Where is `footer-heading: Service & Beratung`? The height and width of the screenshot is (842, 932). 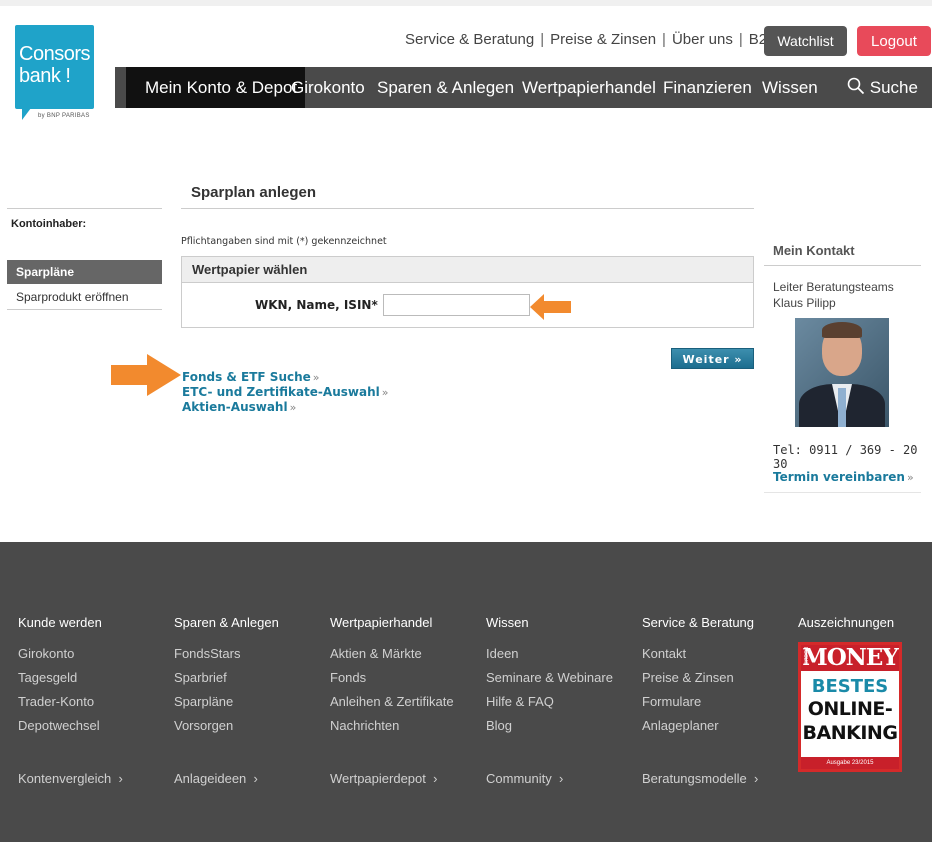
footer-heading: Service & Beratung is located at coordinates (698, 622).